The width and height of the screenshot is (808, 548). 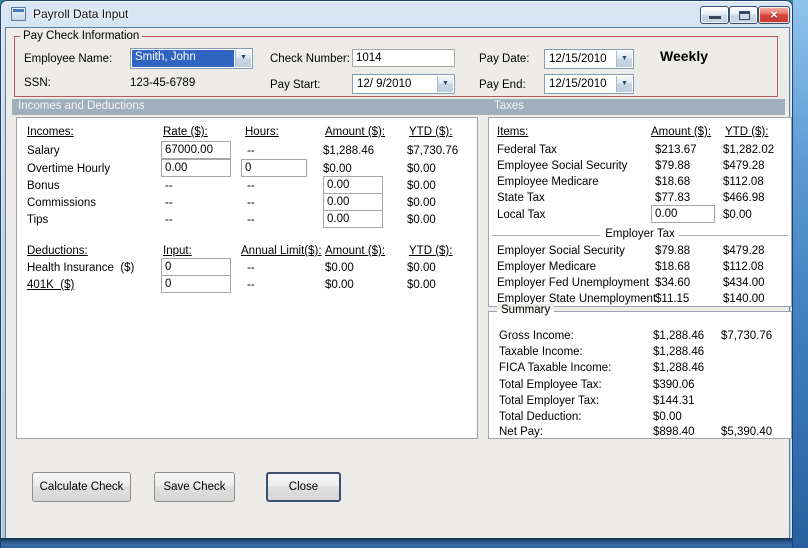 What do you see at coordinates (355, 132) in the screenshot?
I see `amount-col-header: Amount ($):` at bounding box center [355, 132].